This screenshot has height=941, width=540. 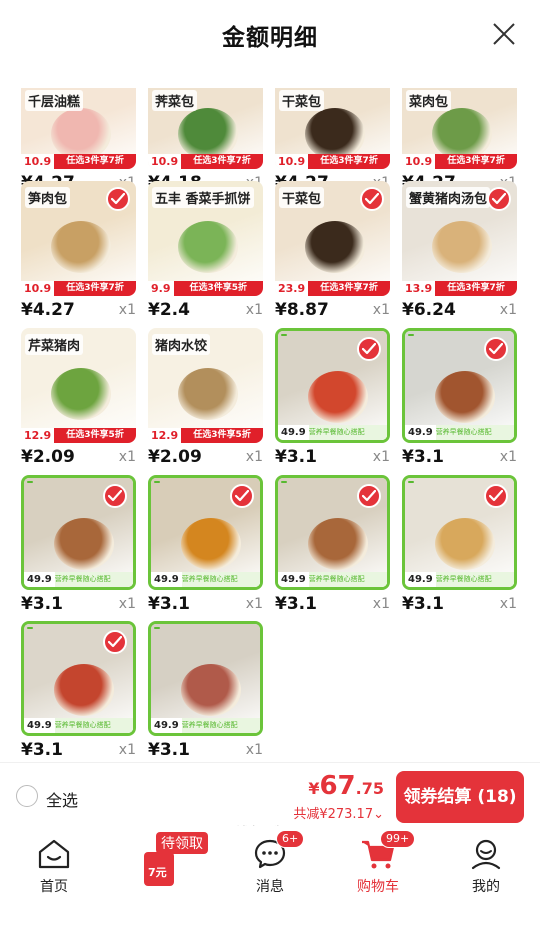 What do you see at coordinates (159, 869) in the screenshot?
I see `red-envelope-icon: 7元` at bounding box center [159, 869].